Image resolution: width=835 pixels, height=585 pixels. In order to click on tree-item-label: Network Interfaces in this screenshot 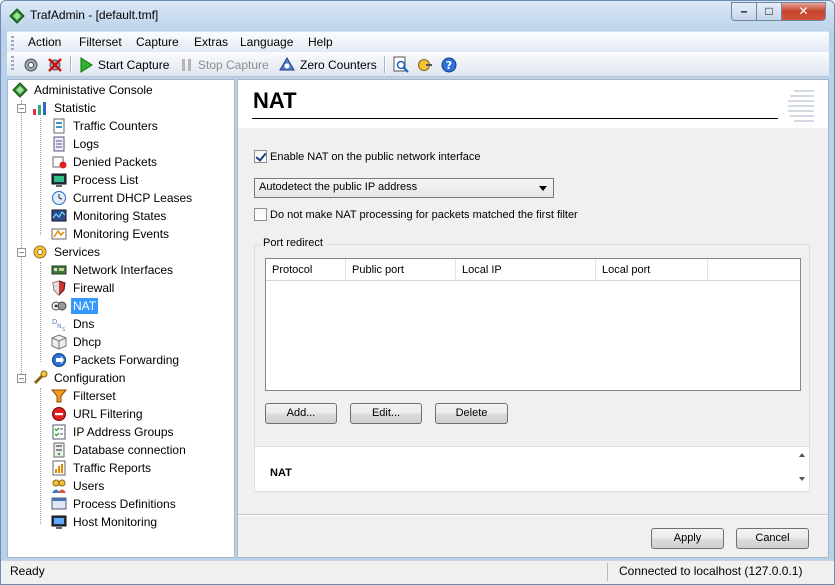, I will do `click(123, 270)`.